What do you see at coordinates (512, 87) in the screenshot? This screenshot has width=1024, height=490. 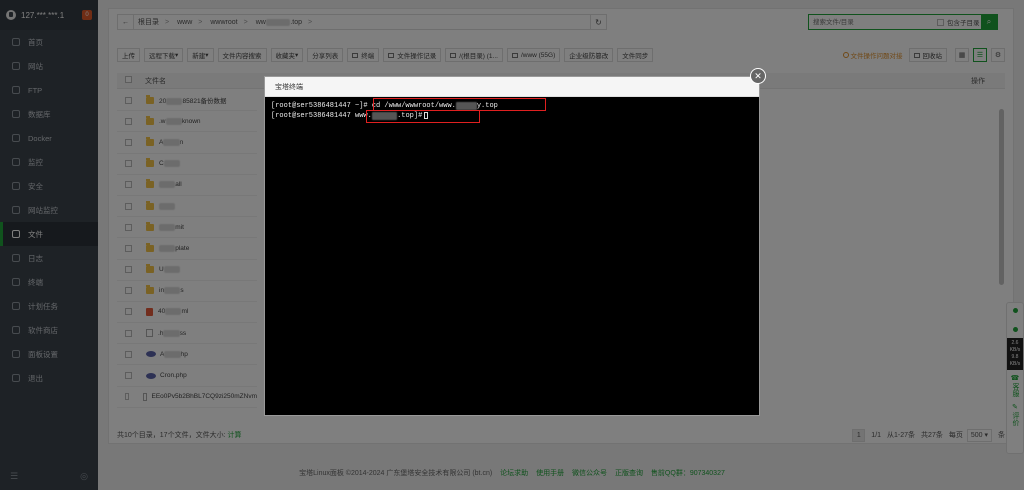 I see `terminal-dialog-title: 宝塔终端` at bounding box center [512, 87].